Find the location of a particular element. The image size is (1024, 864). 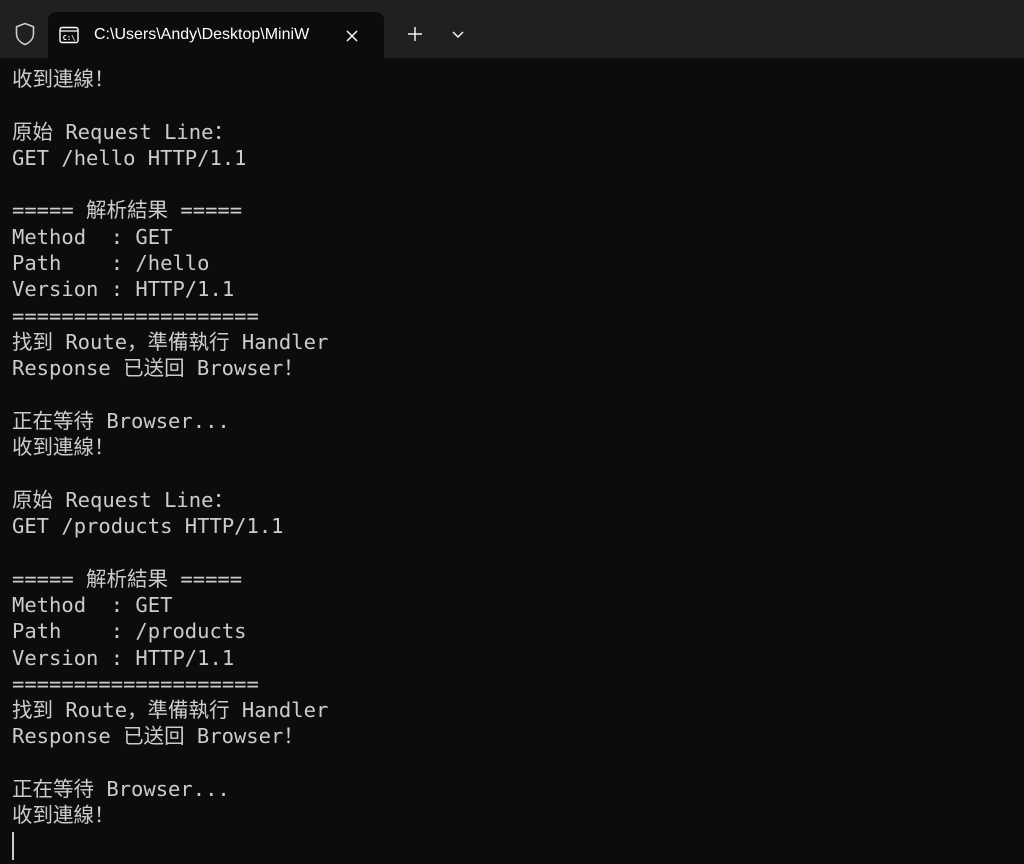

svg-text: C:\ is located at coordinates (69, 38).